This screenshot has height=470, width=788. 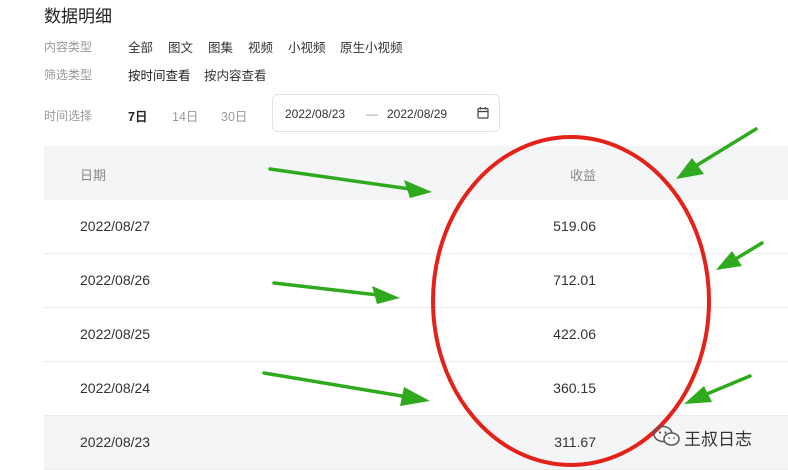 What do you see at coordinates (582, 175) in the screenshot?
I see `column-header-earnings: 收益` at bounding box center [582, 175].